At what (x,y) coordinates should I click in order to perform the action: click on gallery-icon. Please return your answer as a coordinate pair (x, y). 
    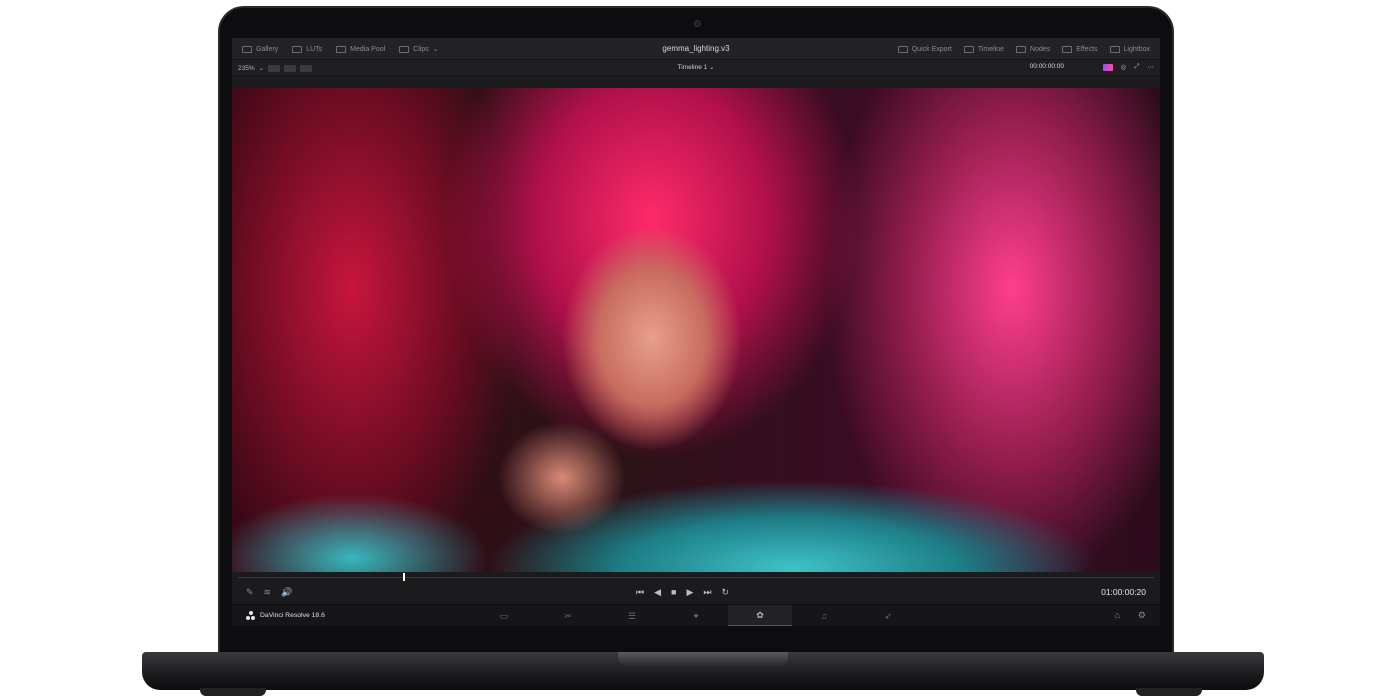
    Looking at the image, I should click on (247, 49).